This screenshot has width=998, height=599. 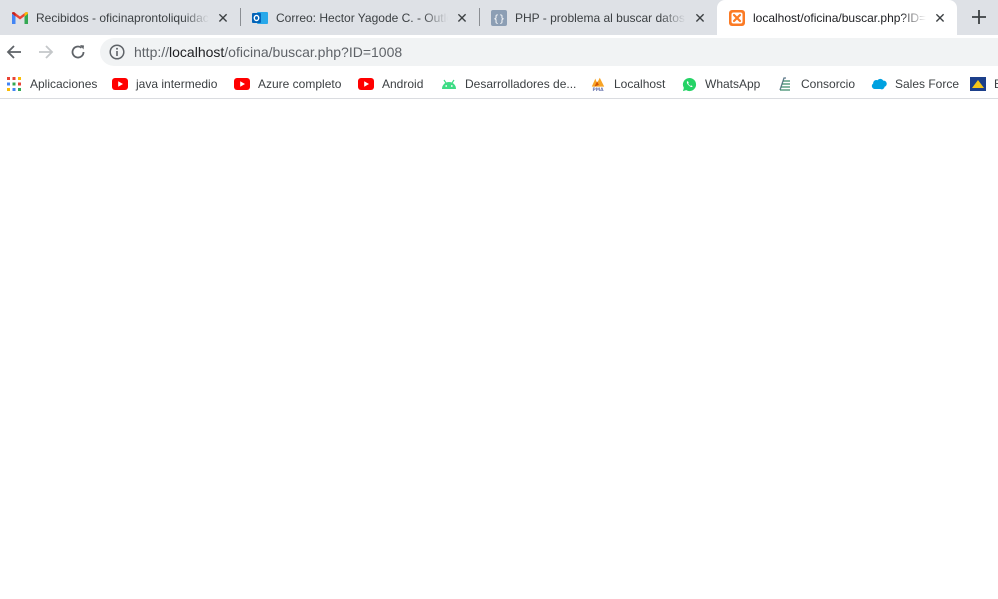 I want to click on forward-arrow-icon, so click(x=46, y=52).